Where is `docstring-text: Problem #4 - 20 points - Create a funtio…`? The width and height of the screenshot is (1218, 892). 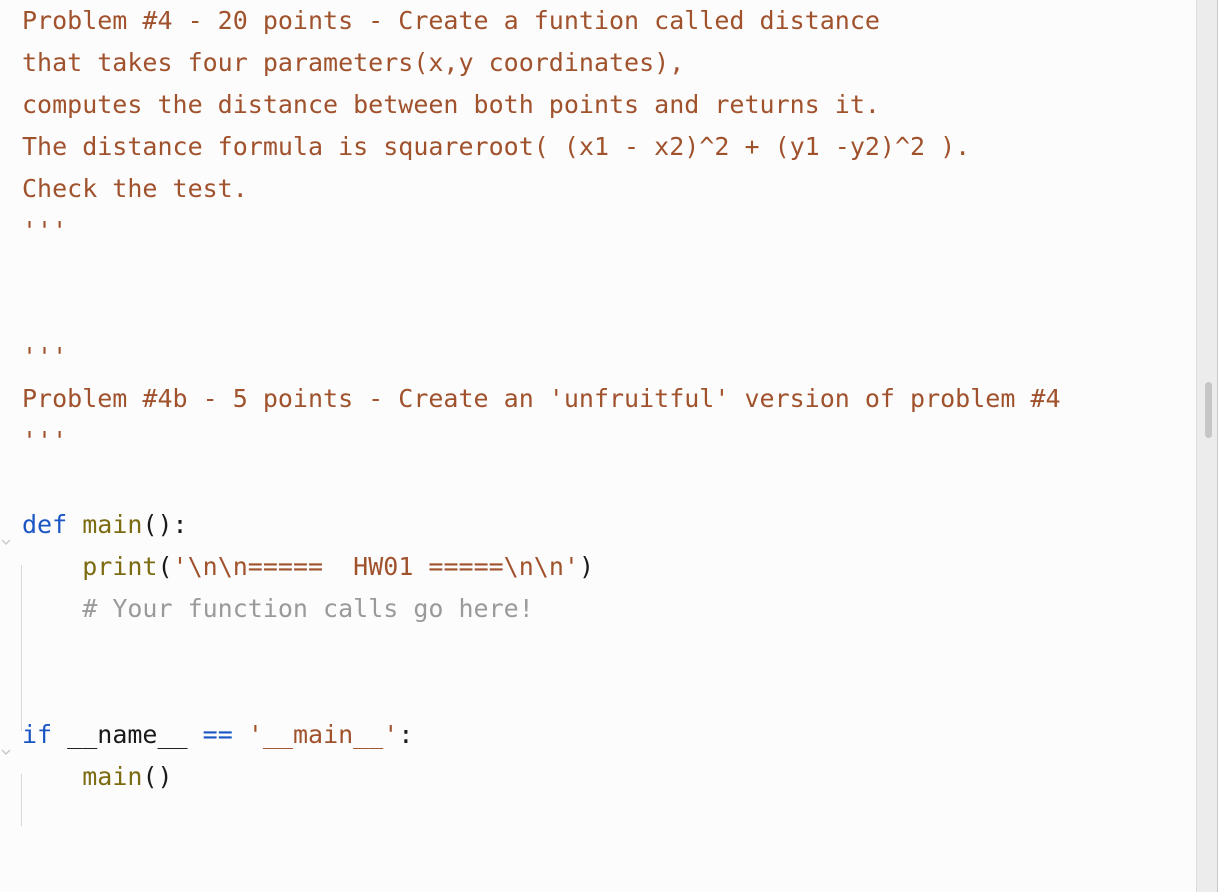 docstring-text: Problem #4 - 20 points - Create a funtio… is located at coordinates (451, 20).